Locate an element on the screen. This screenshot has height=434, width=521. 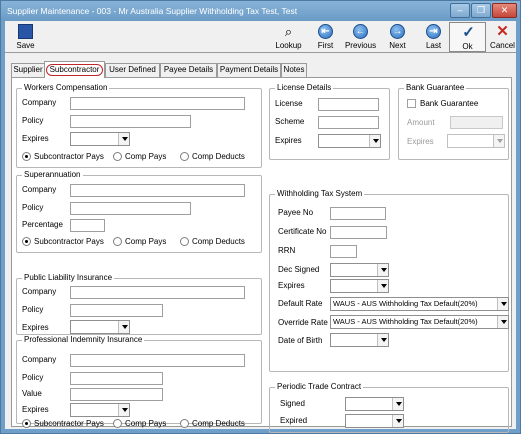
superannuation-title: Superannuation is located at coordinates (52, 174).